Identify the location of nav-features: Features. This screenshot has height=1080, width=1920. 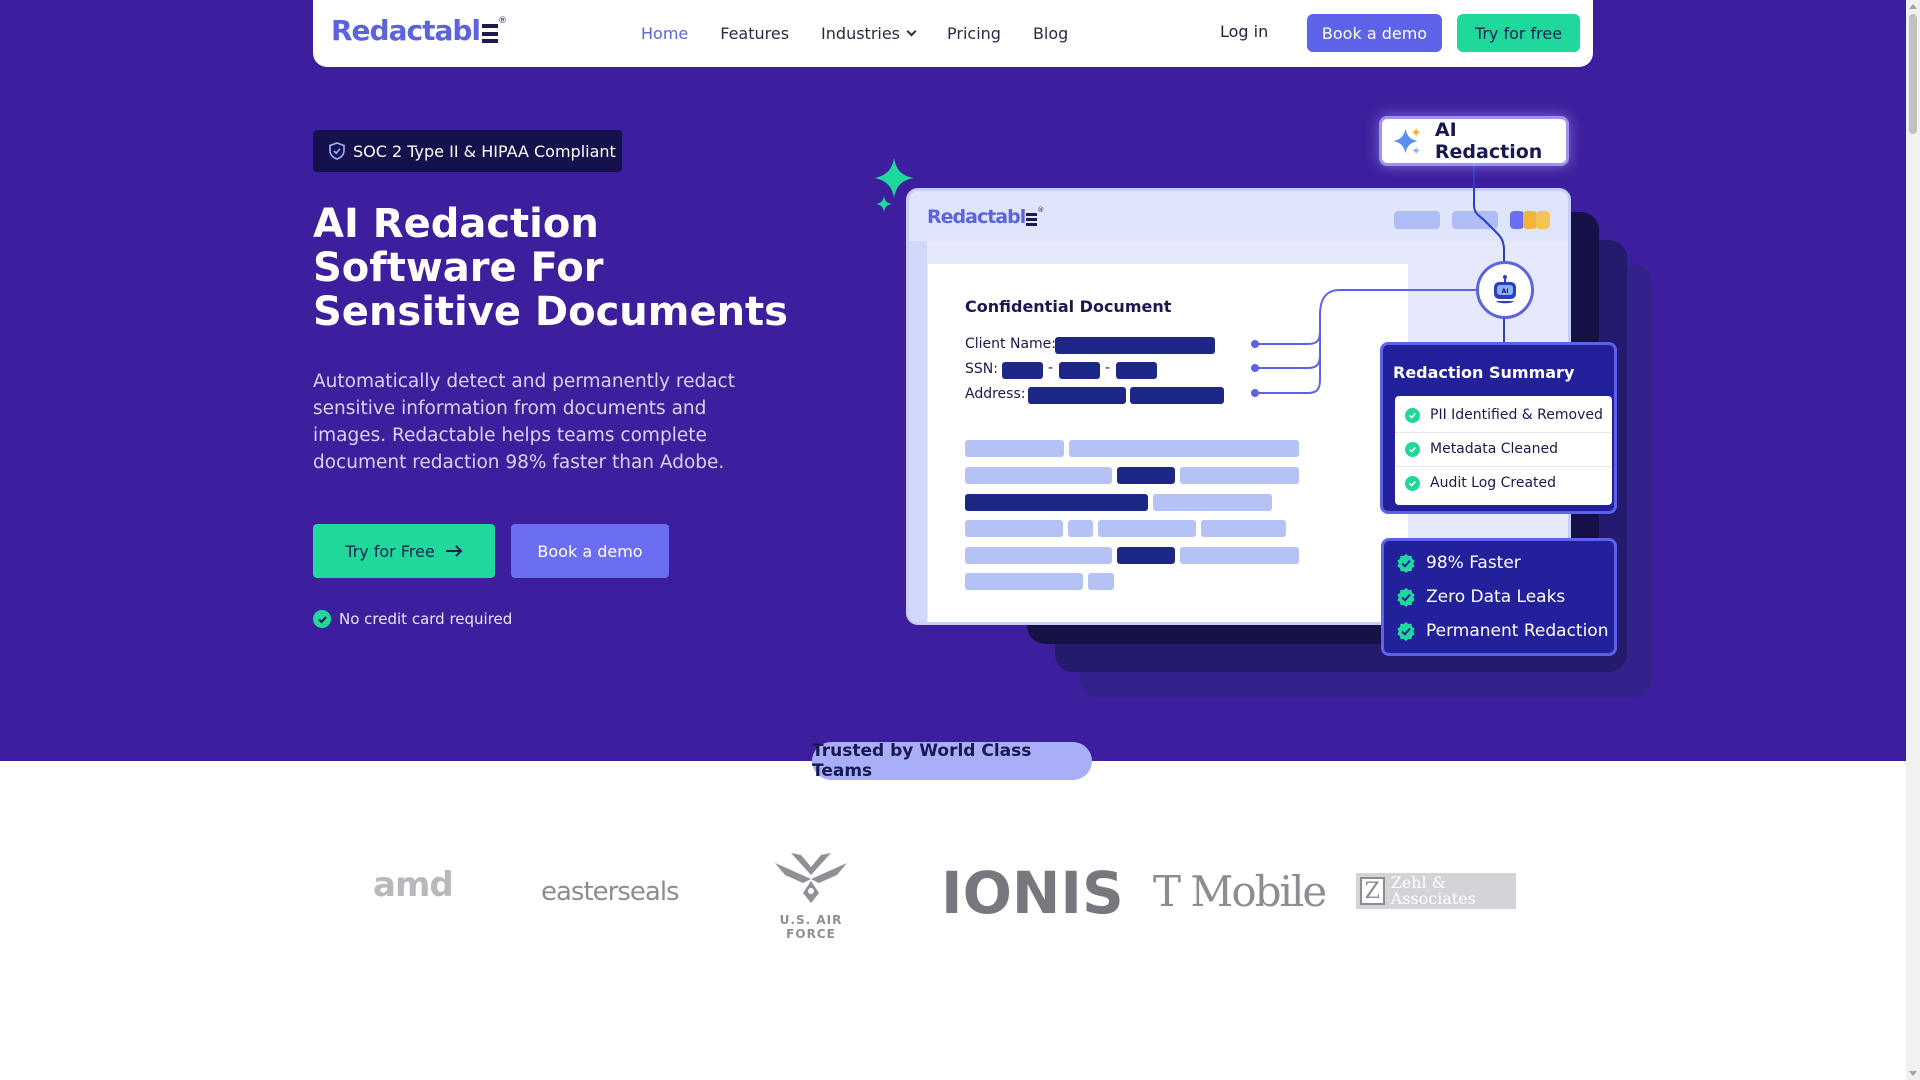
(754, 33).